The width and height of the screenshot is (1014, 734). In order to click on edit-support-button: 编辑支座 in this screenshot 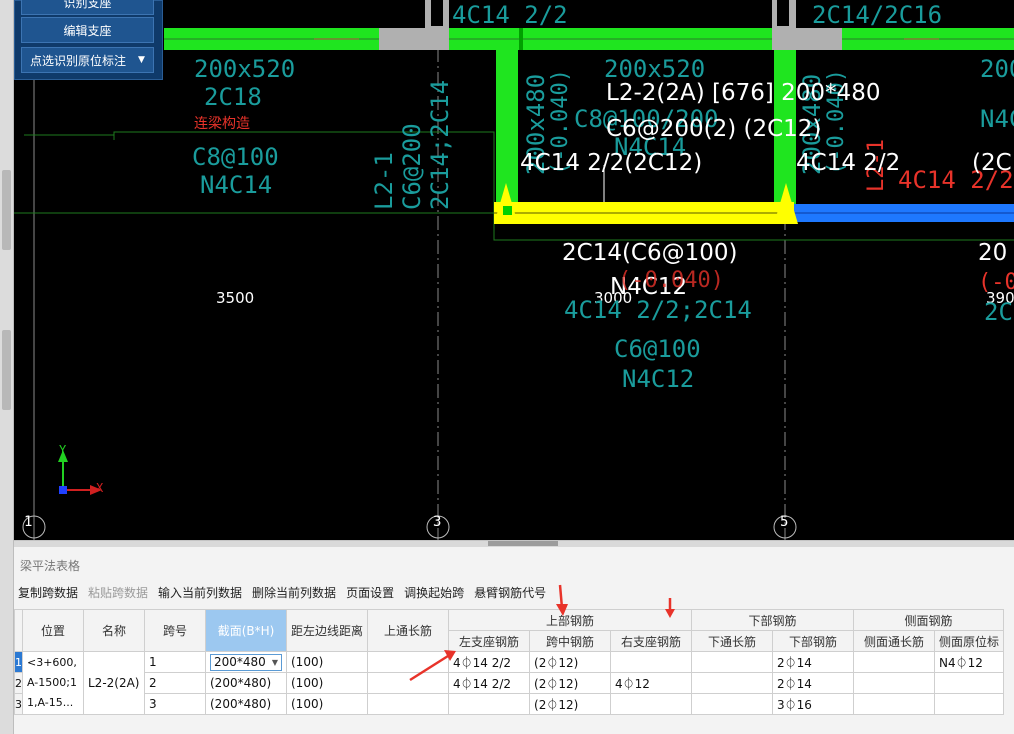, I will do `click(87, 30)`.